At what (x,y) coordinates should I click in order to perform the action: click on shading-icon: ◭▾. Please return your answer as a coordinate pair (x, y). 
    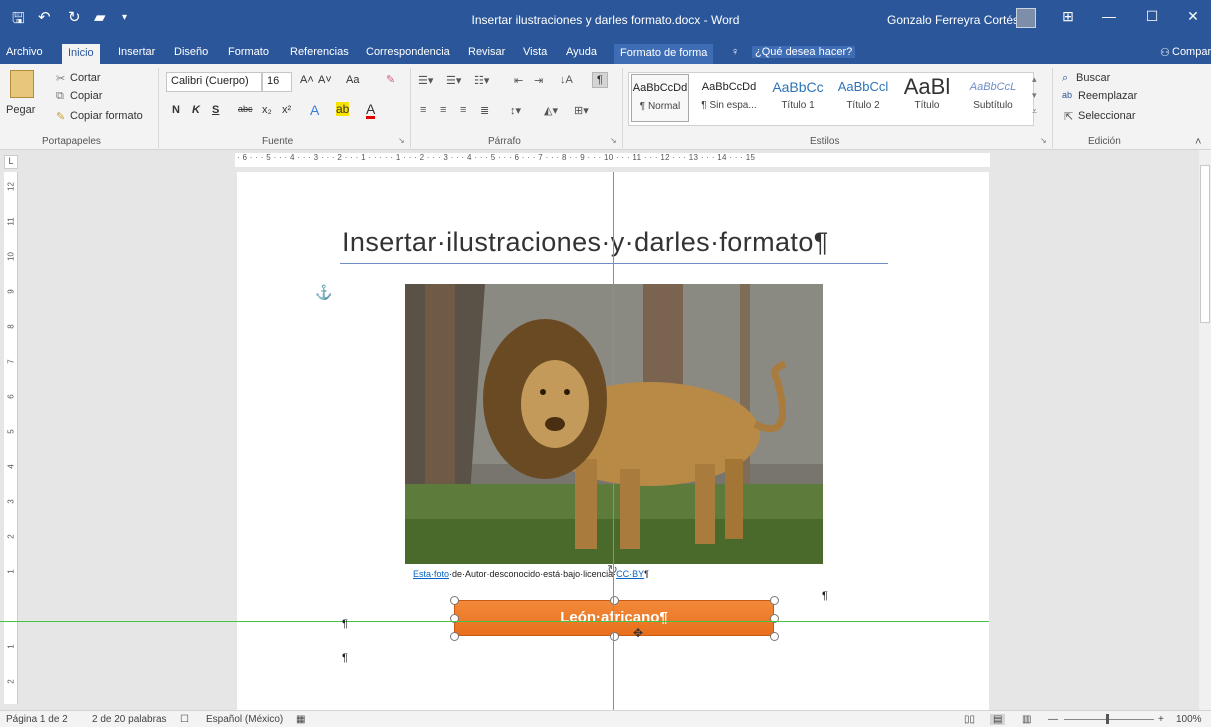
    Looking at the image, I should click on (551, 110).